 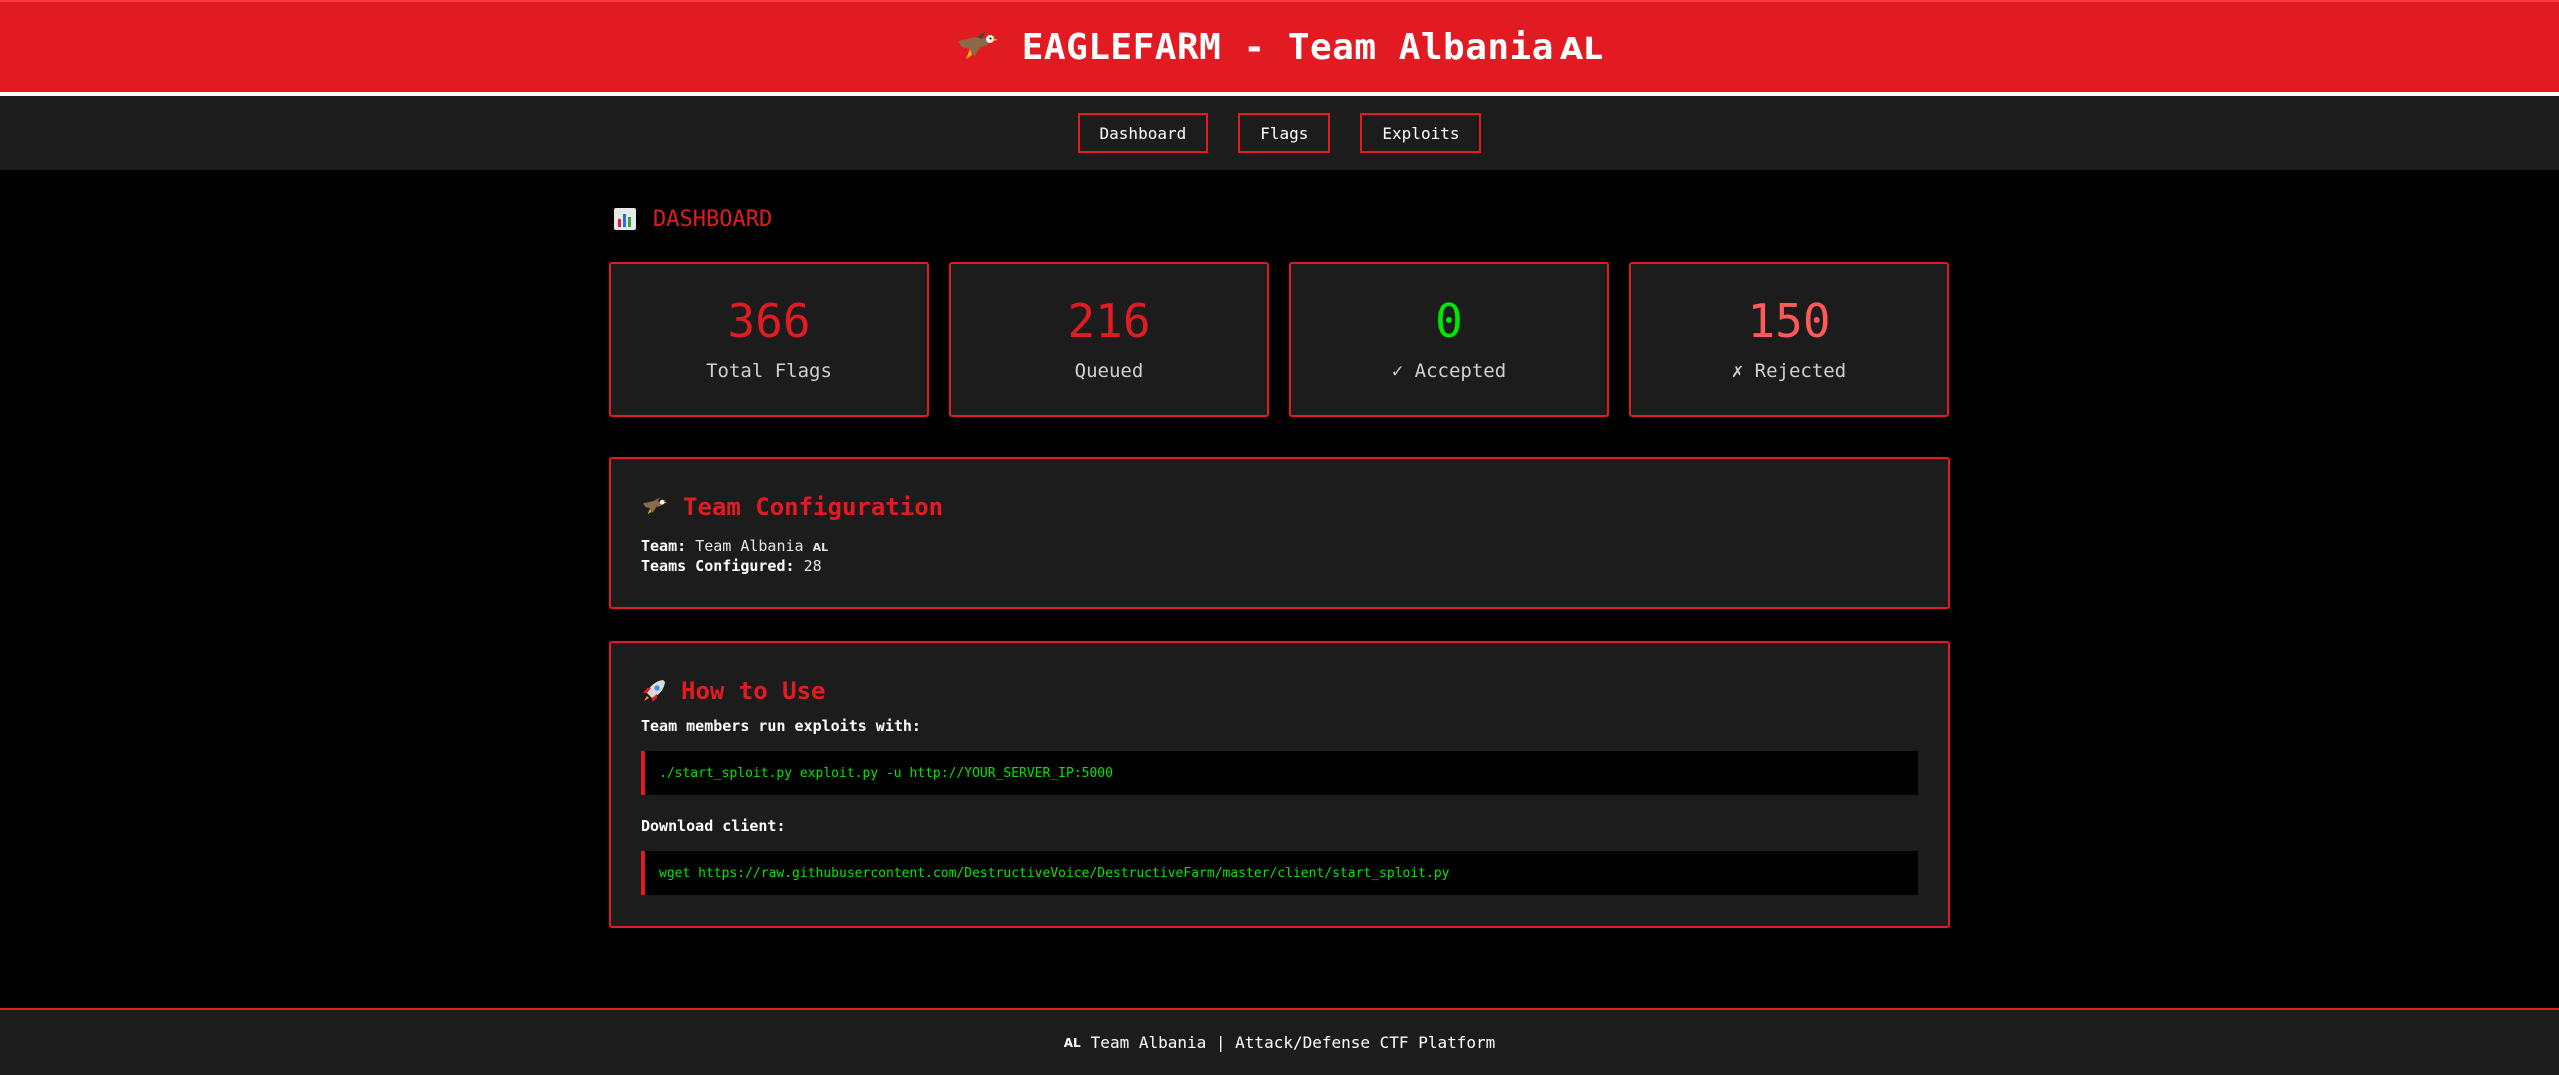 I want to click on stat-card-queued: 216 Queued, so click(x=1109, y=339).